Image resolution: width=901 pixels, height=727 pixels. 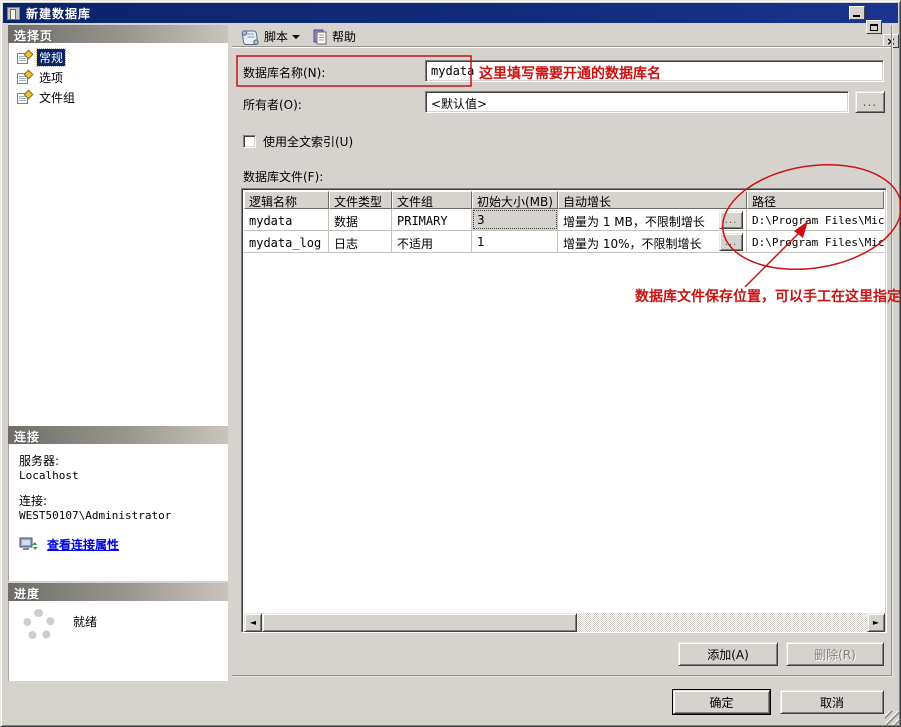 What do you see at coordinates (276, 37) in the screenshot?
I see `script-label: 脚本` at bounding box center [276, 37].